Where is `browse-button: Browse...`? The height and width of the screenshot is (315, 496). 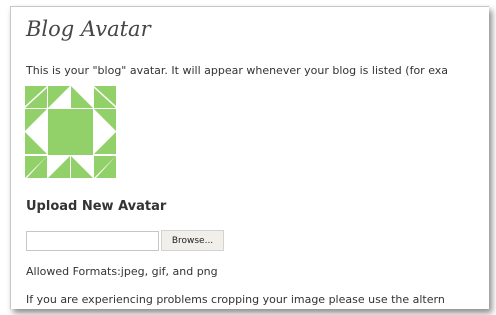
browse-button: Browse... is located at coordinates (192, 240).